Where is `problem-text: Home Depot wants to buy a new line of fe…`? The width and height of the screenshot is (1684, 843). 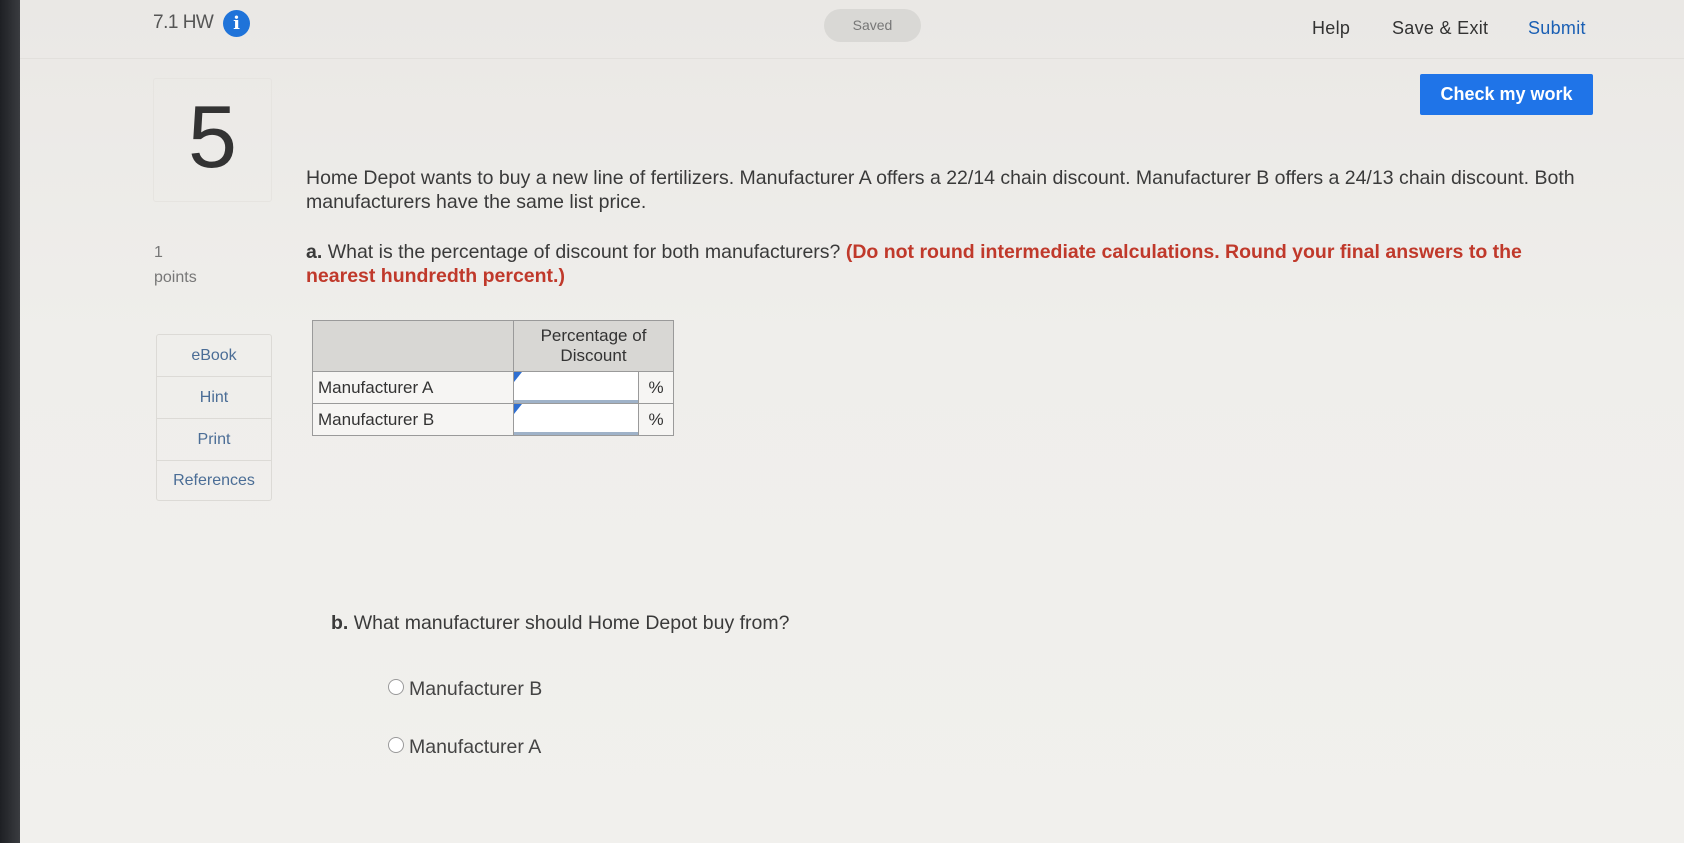 problem-text: Home Depot wants to buy a new line of fe… is located at coordinates (940, 190).